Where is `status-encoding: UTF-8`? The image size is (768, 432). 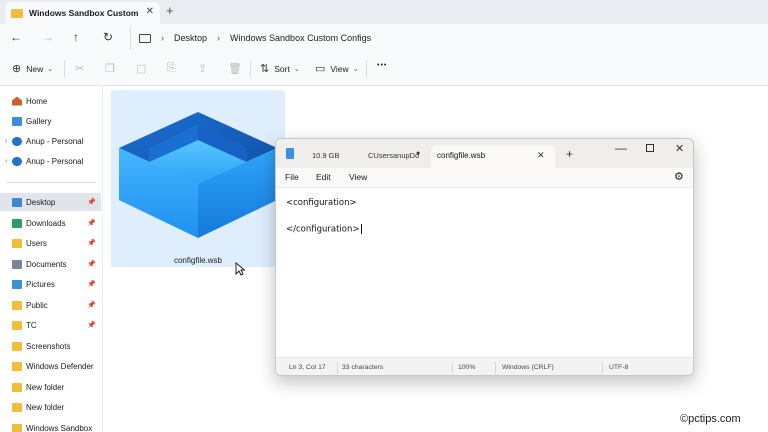 status-encoding: UTF-8 is located at coordinates (618, 367).